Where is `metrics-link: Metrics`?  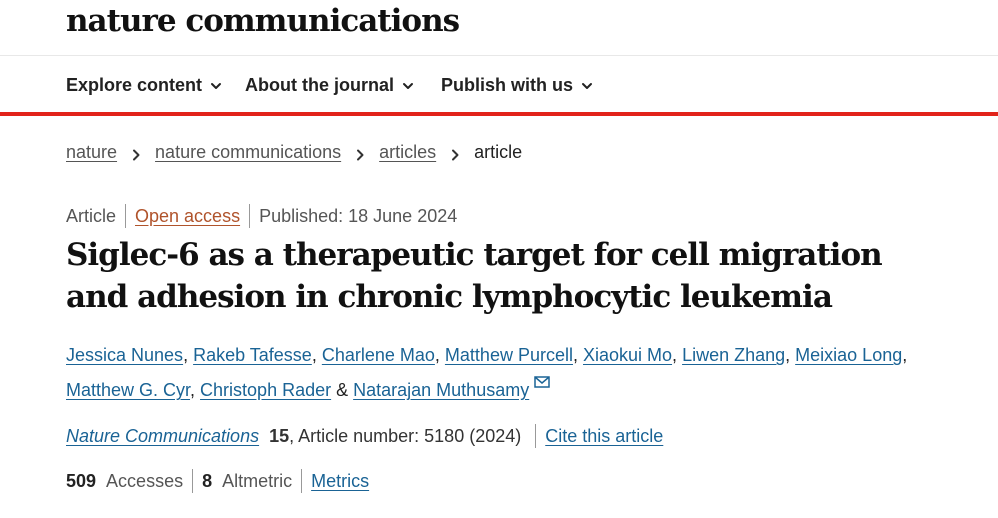
metrics-link: Metrics is located at coordinates (340, 481).